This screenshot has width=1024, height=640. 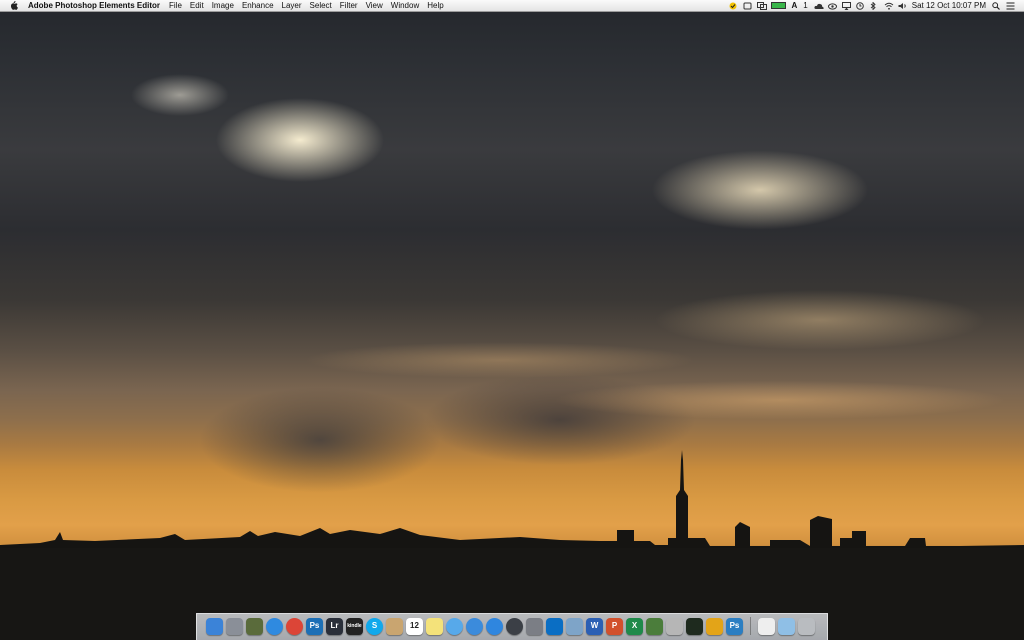 I want to click on norton-icon, so click(x=733, y=6).